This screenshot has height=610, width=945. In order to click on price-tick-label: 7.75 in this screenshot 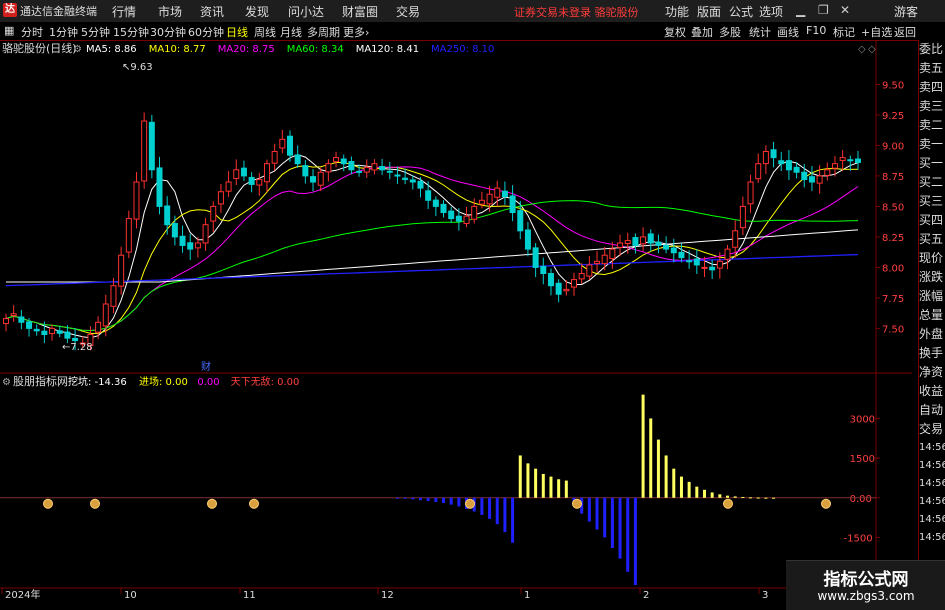, I will do `click(893, 299)`.